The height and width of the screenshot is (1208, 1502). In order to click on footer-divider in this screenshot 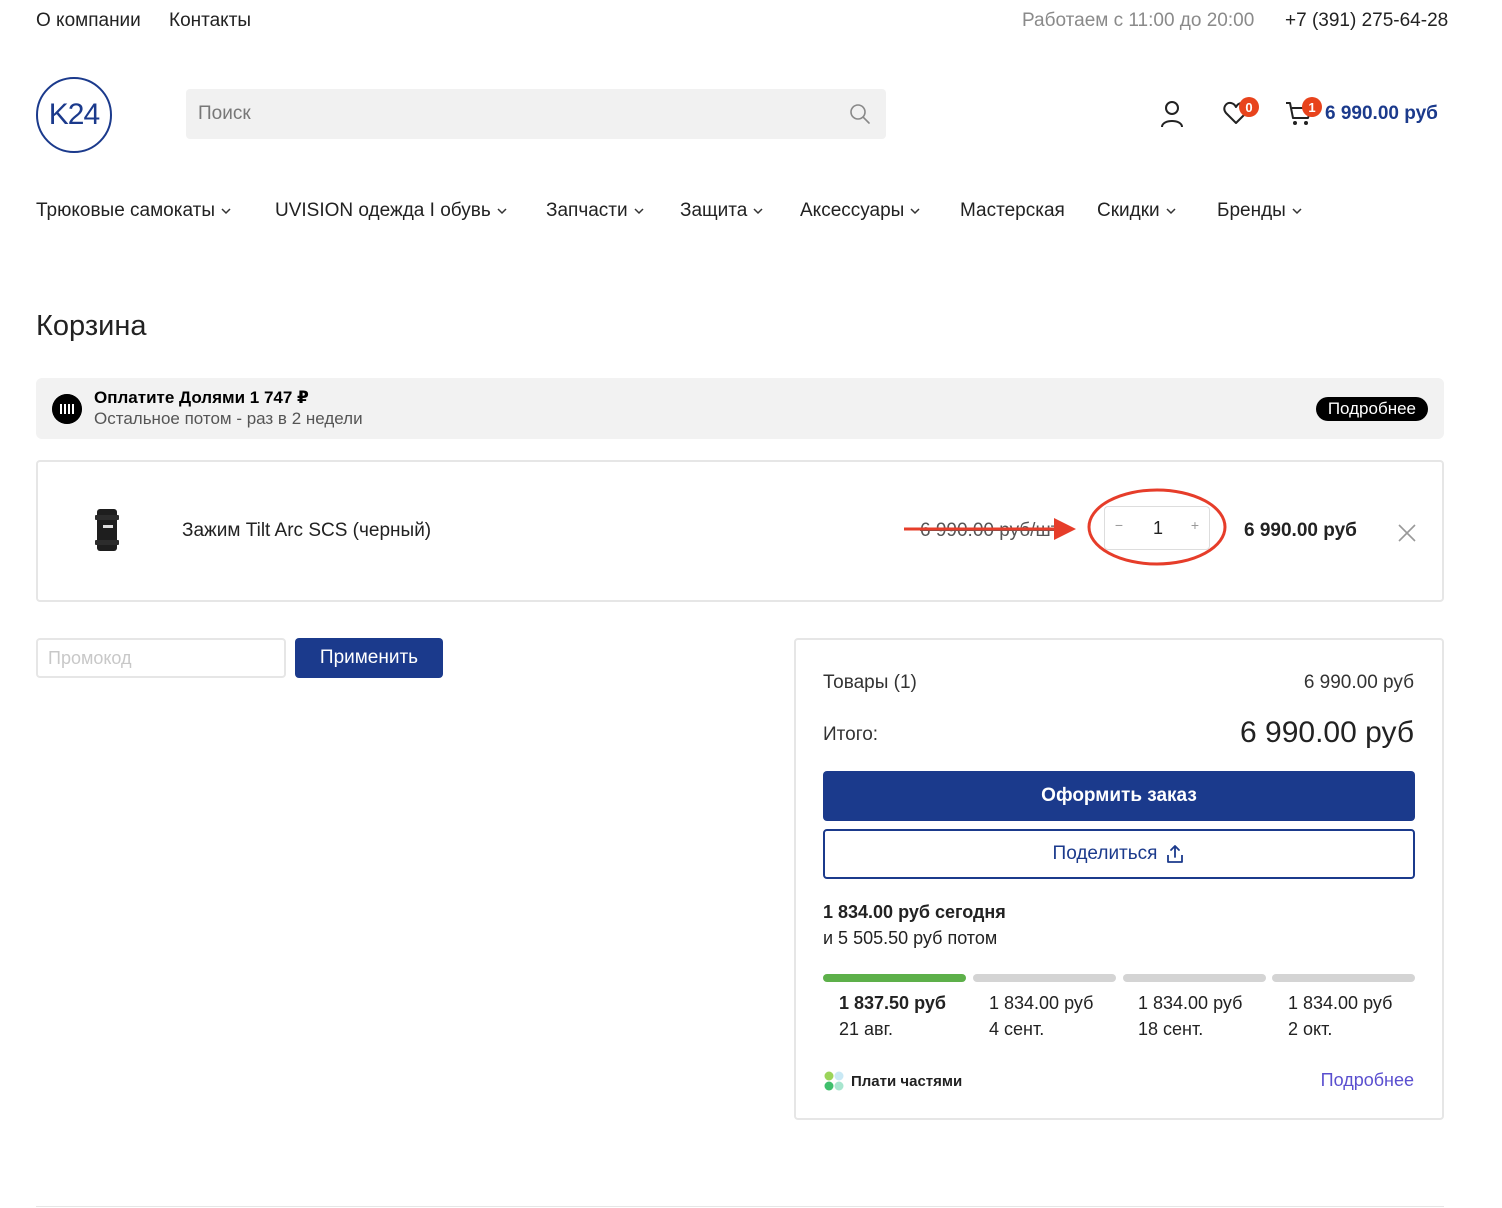, I will do `click(740, 1206)`.